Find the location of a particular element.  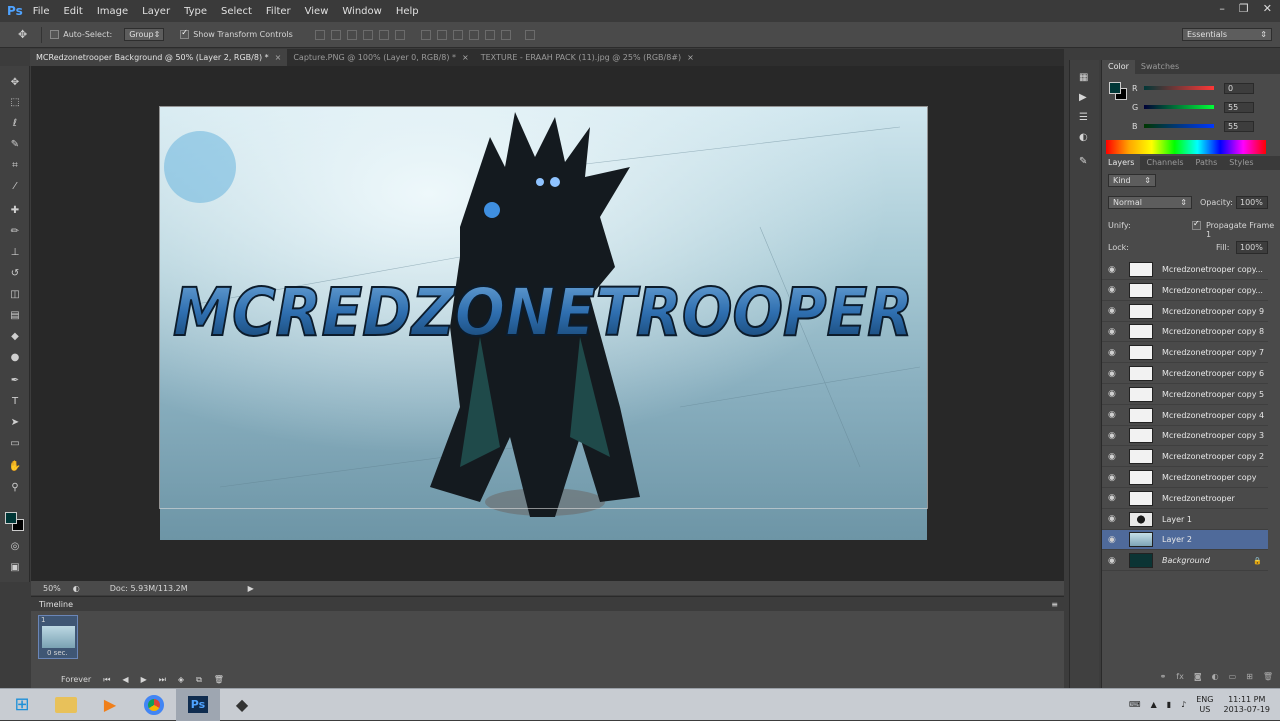

distribute-bottom-icon is located at coordinates (457, 34).